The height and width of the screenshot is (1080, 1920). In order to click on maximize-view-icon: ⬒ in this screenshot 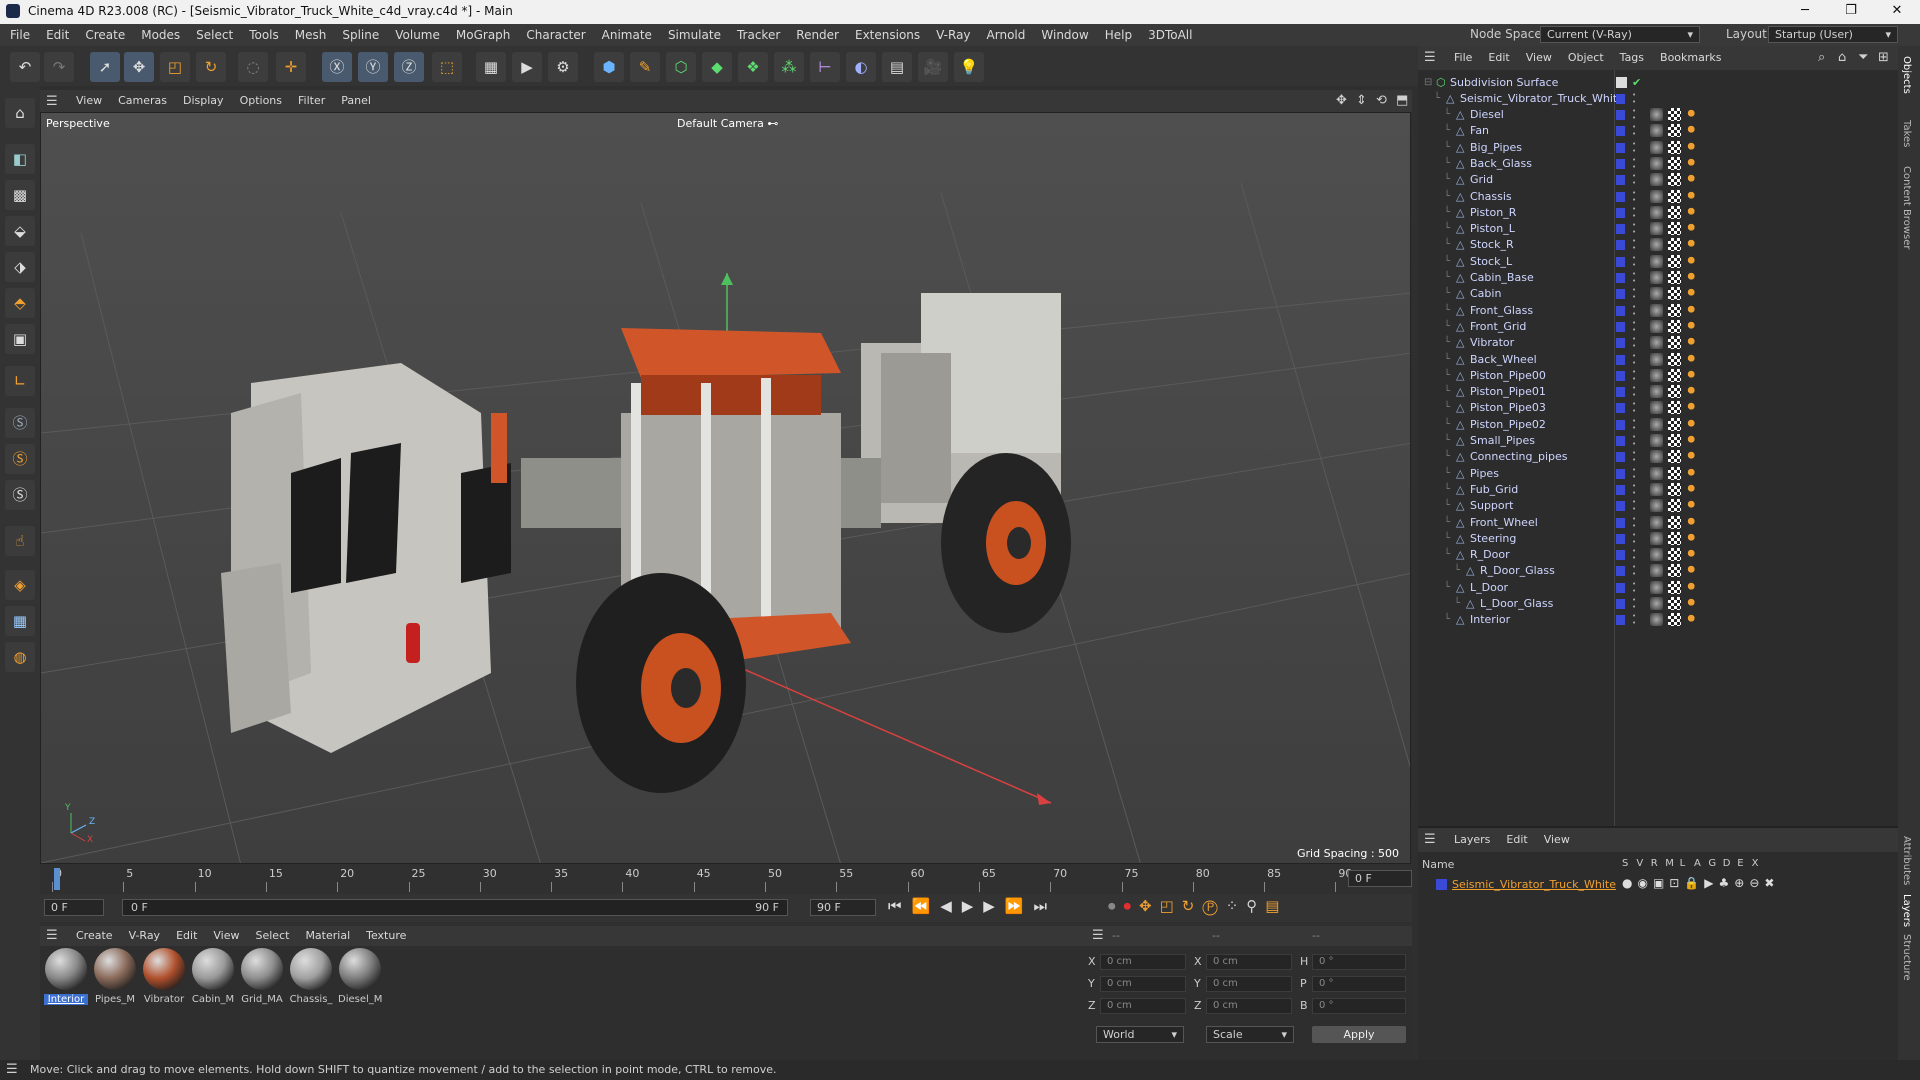, I will do `click(1402, 100)`.